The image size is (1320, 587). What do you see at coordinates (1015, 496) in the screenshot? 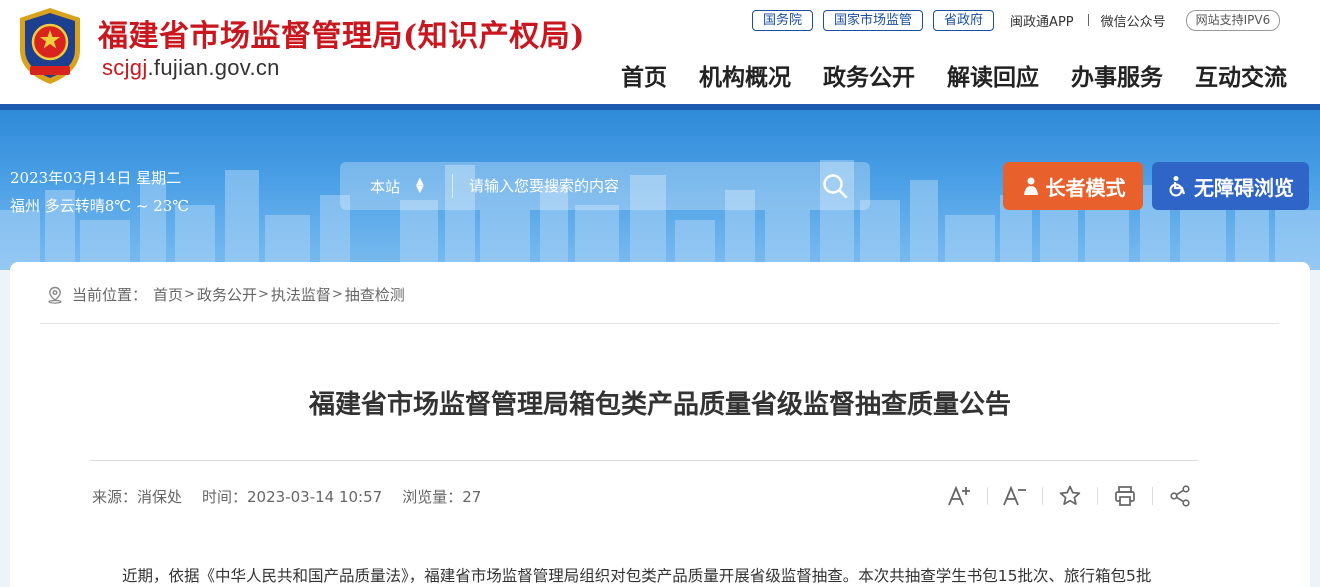
I see `font-decrease-icon` at bounding box center [1015, 496].